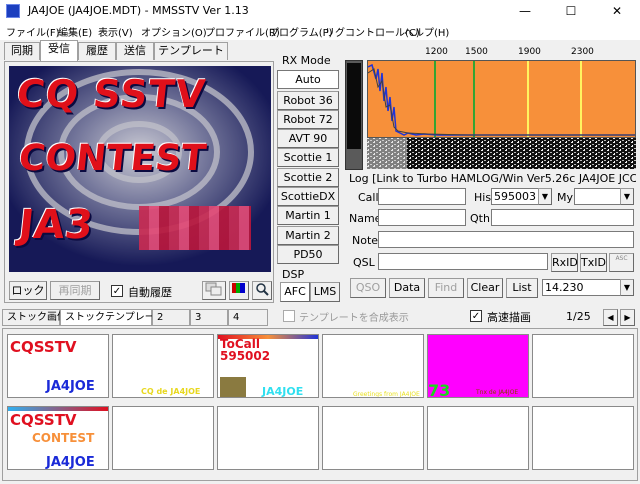 The width and height of the screenshot is (640, 484). I want to click on mode-robot36: Robot 36, so click(308, 100).